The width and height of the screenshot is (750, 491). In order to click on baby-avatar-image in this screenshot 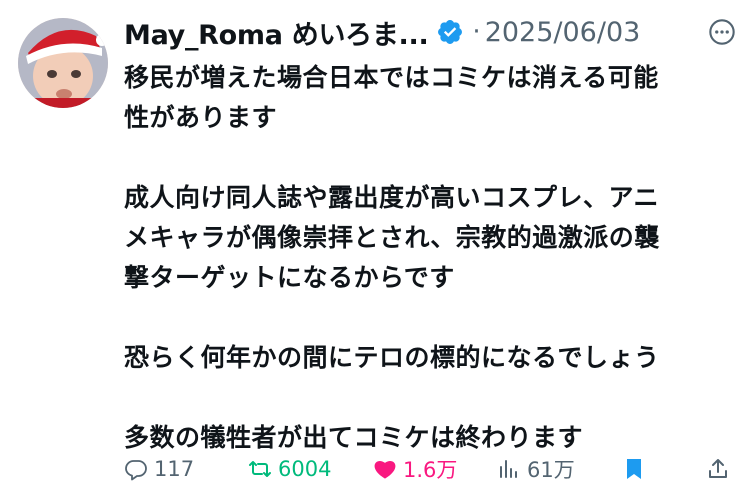, I will do `click(63, 63)`.